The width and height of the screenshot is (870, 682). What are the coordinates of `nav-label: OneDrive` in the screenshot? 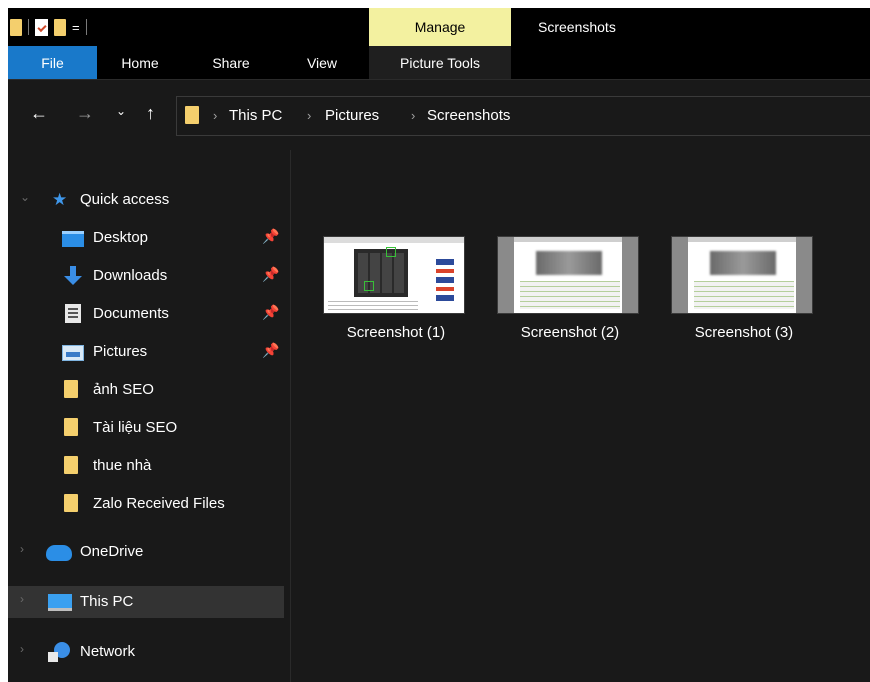 It's located at (112, 551).